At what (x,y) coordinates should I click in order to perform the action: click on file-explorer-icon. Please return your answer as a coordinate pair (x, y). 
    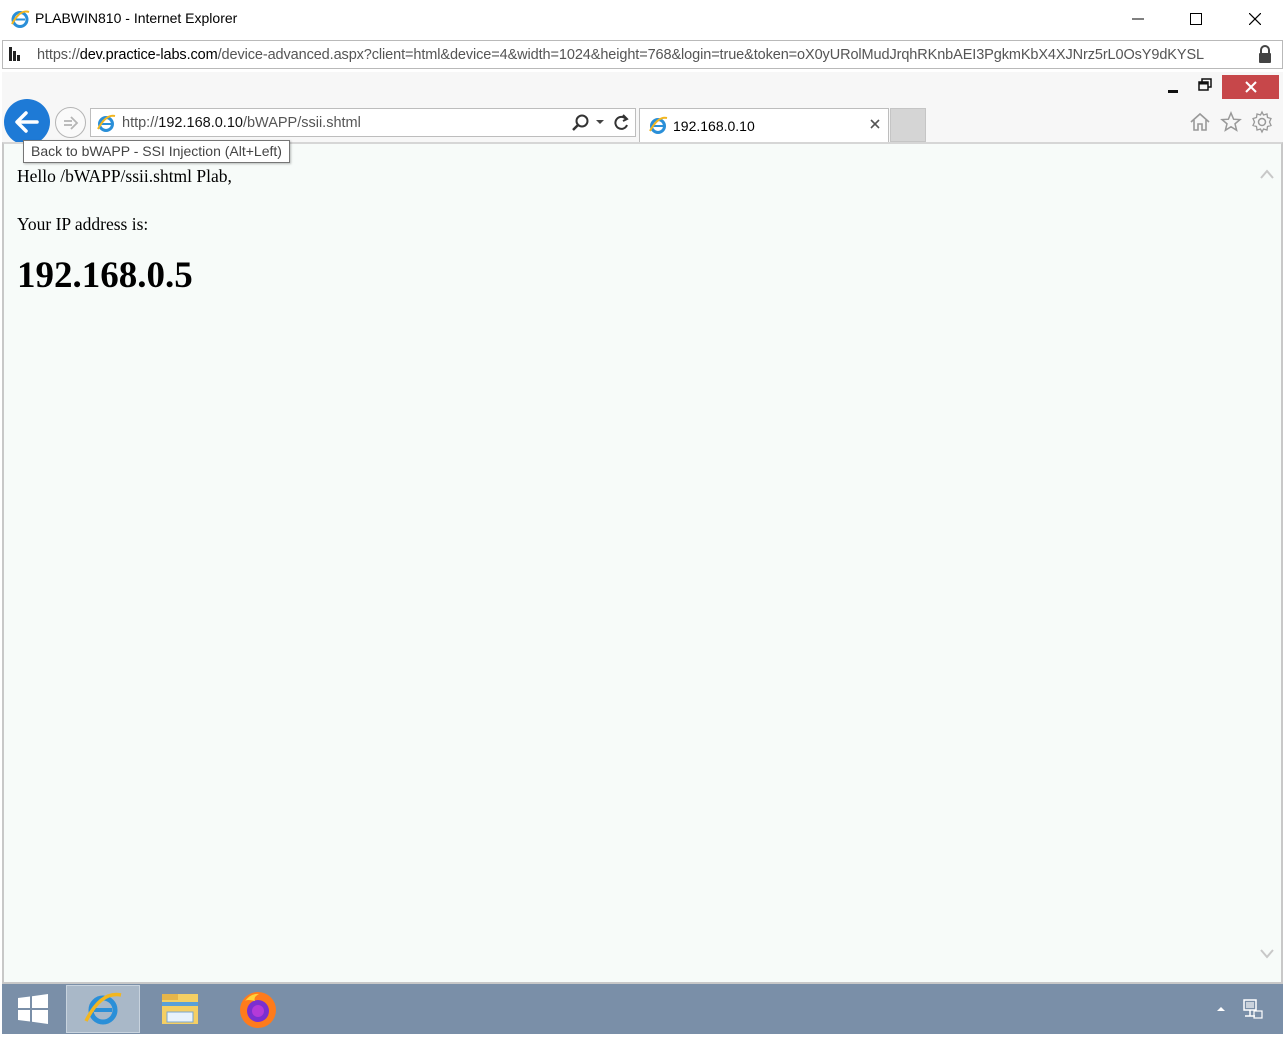
    Looking at the image, I should click on (180, 1009).